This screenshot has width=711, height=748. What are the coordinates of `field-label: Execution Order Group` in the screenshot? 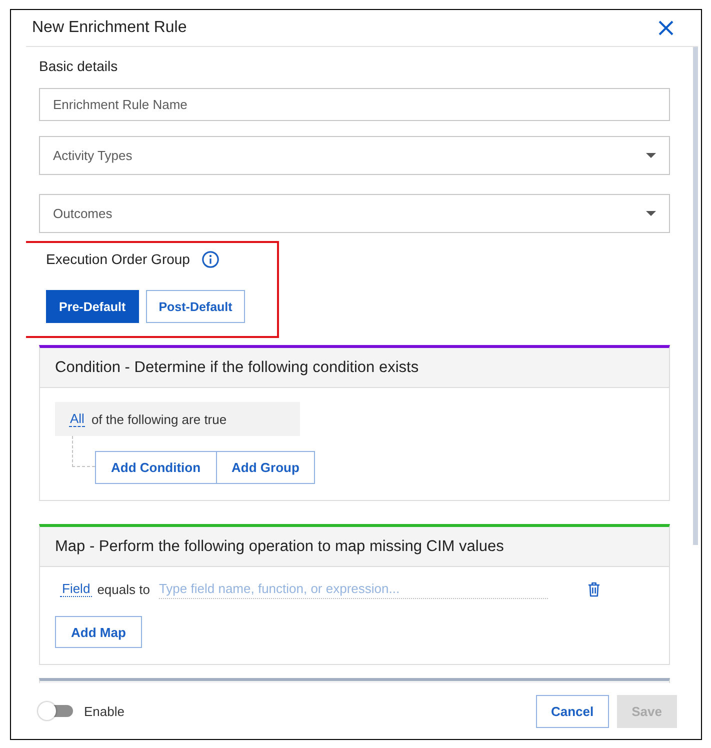 It's located at (118, 259).